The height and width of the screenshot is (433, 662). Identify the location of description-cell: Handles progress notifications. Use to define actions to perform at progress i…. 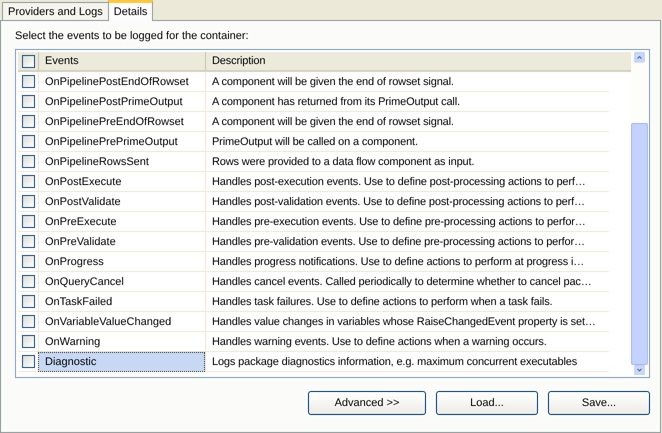
(407, 262).